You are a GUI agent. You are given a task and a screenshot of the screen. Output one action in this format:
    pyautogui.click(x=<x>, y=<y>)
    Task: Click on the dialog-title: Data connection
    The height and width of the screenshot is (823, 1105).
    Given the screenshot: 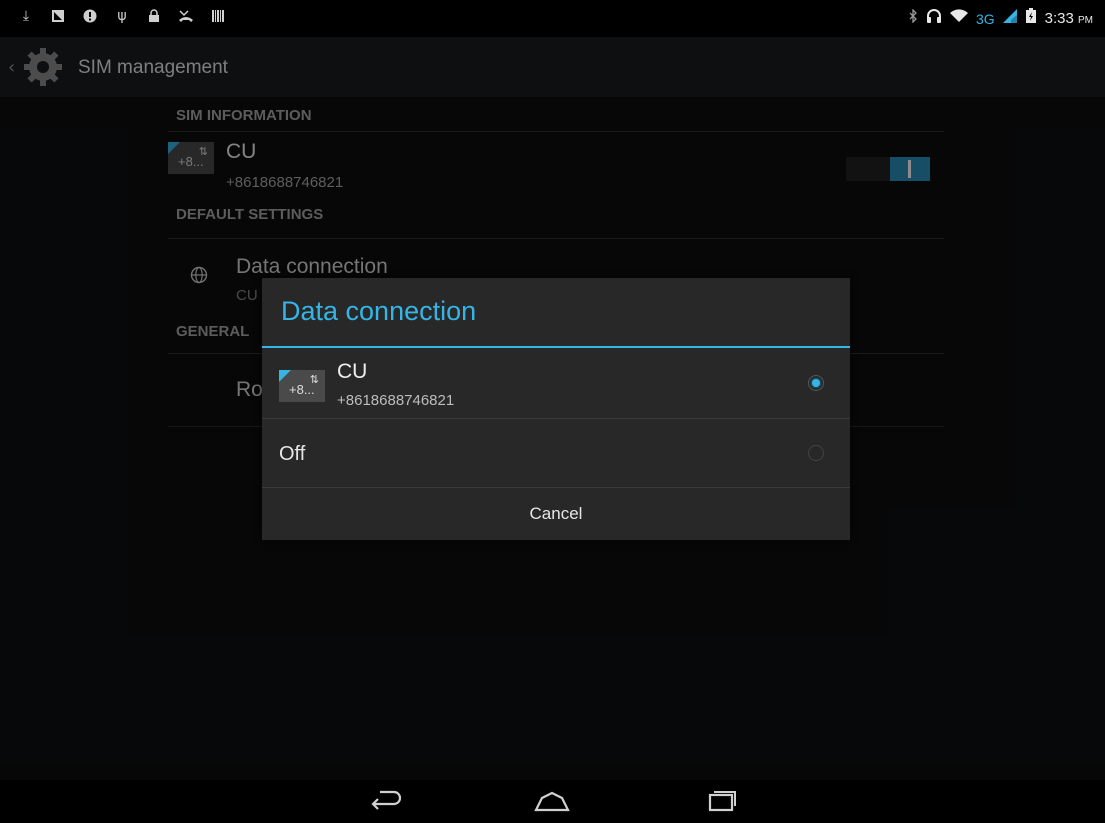 What is the action you would take?
    pyautogui.click(x=379, y=311)
    